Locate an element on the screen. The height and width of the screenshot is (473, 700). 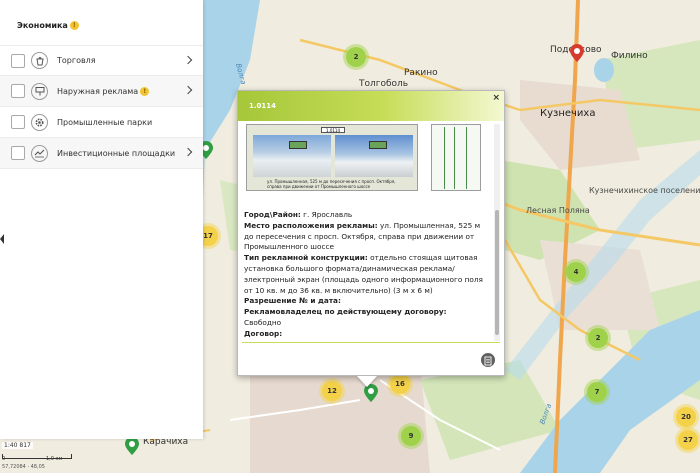
info-label: Место расположения рекламы: is located at coordinates (311, 225).